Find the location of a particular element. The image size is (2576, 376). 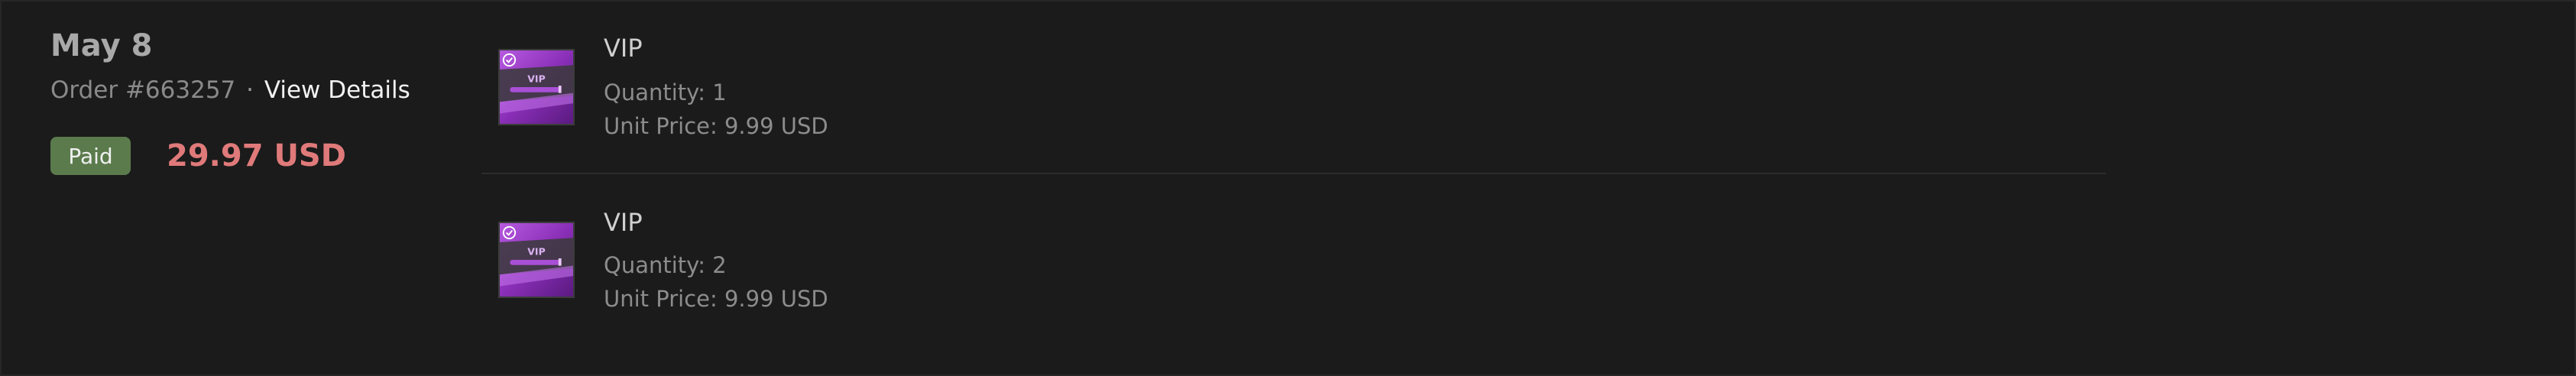

paid-status-badge: Paid is located at coordinates (90, 156).